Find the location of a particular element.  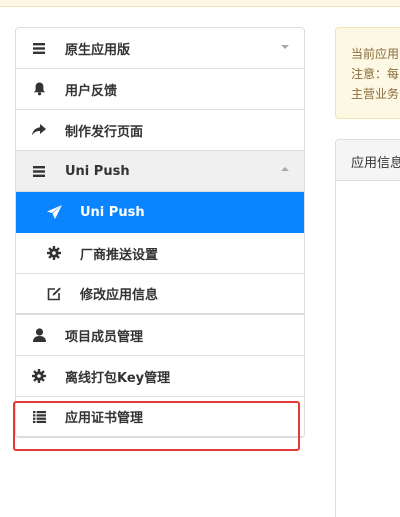

sidebar-item-label: 厂商推送设置 is located at coordinates (119, 255).